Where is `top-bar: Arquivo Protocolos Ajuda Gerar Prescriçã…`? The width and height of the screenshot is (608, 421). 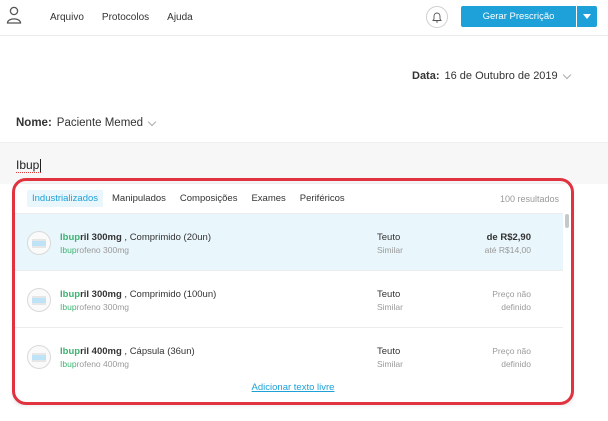
top-bar: Arquivo Protocolos Ajuda Gerar Prescriçã… is located at coordinates (304, 18).